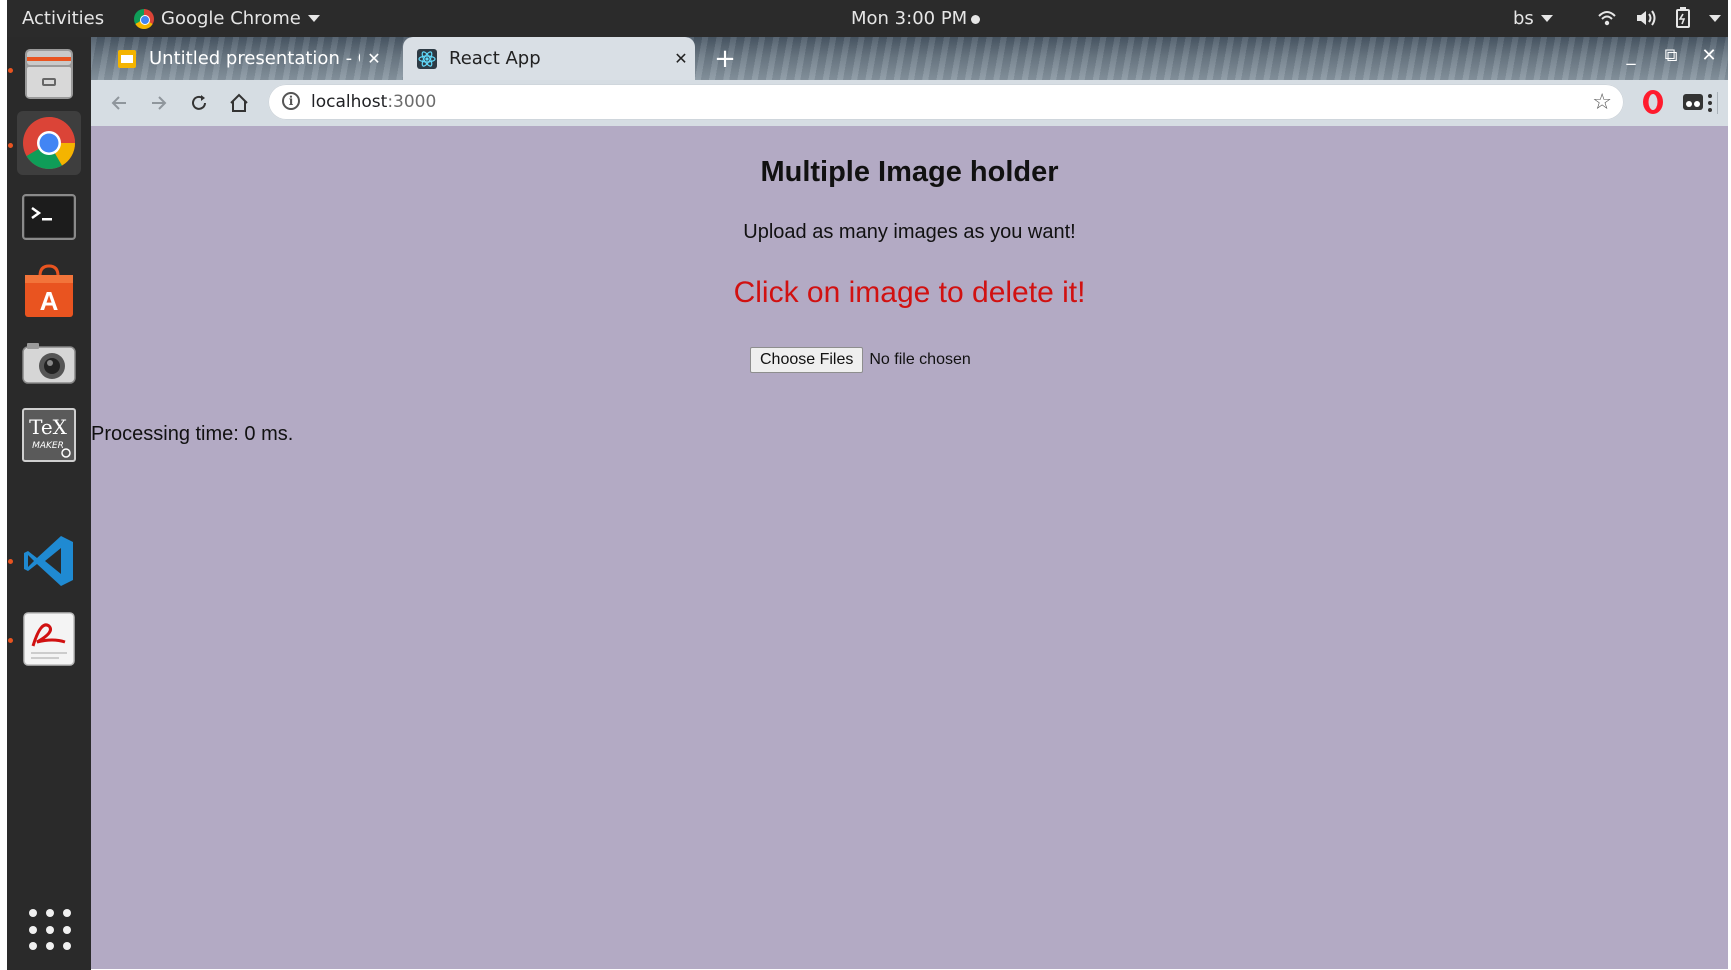  What do you see at coordinates (49, 503) in the screenshot?
I see `dock: A TeX MAKER` at bounding box center [49, 503].